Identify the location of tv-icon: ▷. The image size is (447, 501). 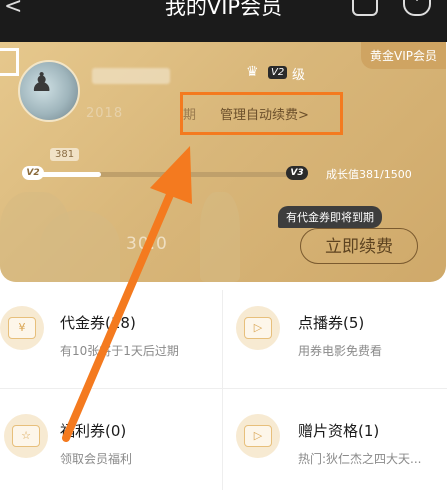
(258, 436).